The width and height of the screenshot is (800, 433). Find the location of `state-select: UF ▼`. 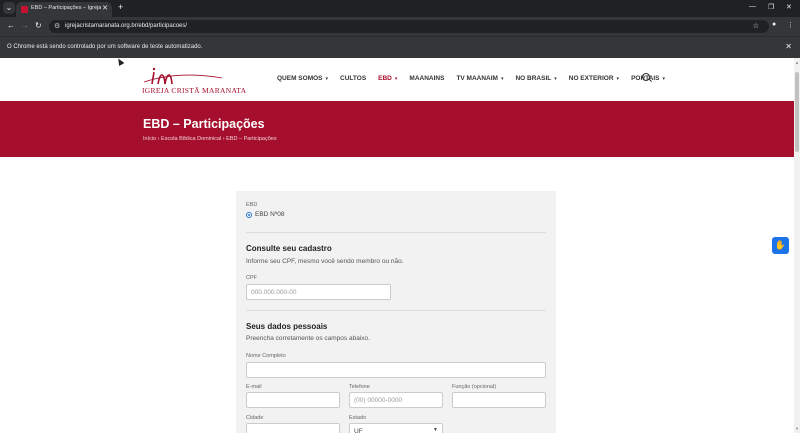

state-select: UF ▼ is located at coordinates (396, 428).